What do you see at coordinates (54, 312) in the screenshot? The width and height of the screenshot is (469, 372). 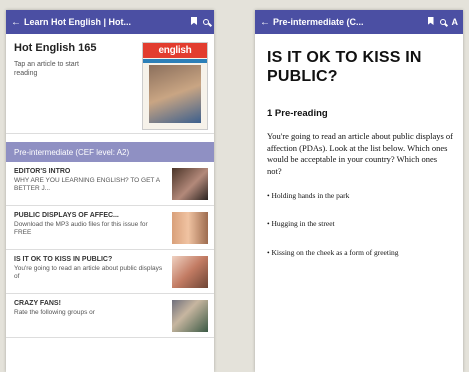 I see `article-description: Rate the following groups or` at bounding box center [54, 312].